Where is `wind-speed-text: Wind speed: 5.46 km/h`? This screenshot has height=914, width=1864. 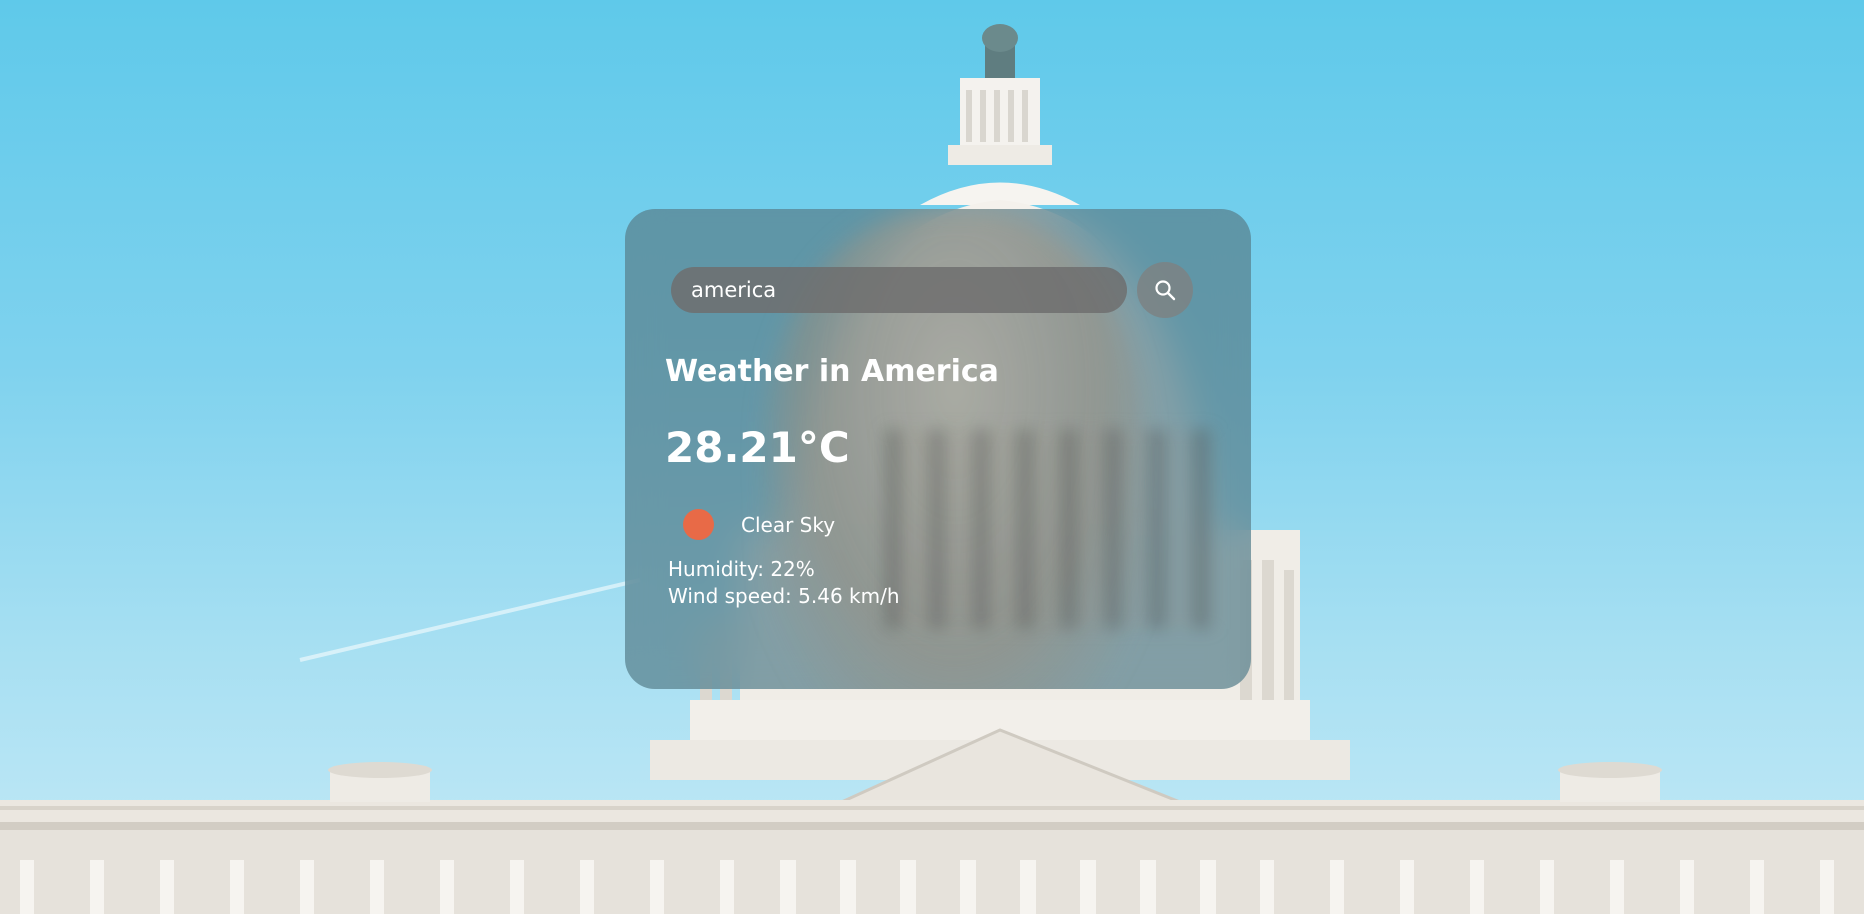 wind-speed-text: Wind speed: 5.46 km/h is located at coordinates (784, 596).